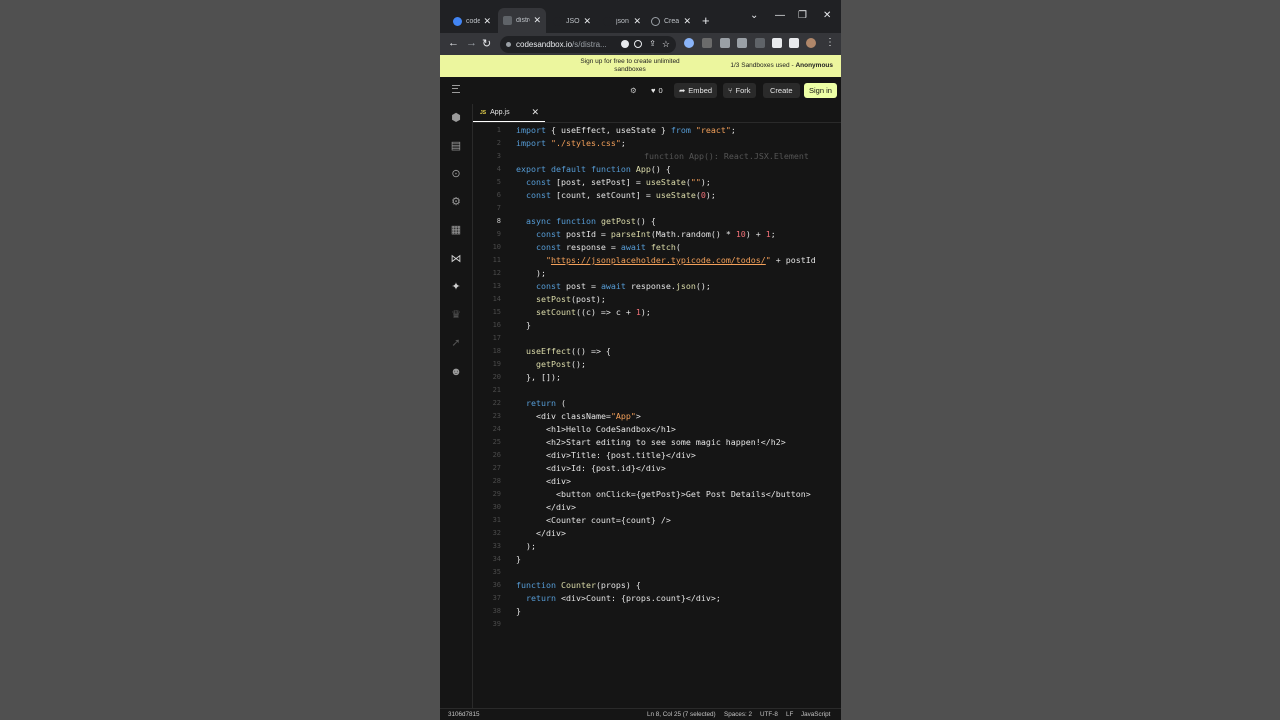 This screenshot has width=1280, height=720. Describe the element at coordinates (657, 312) in the screenshot. I see `code-line: 15 setCount((c) => c + 1);` at that location.